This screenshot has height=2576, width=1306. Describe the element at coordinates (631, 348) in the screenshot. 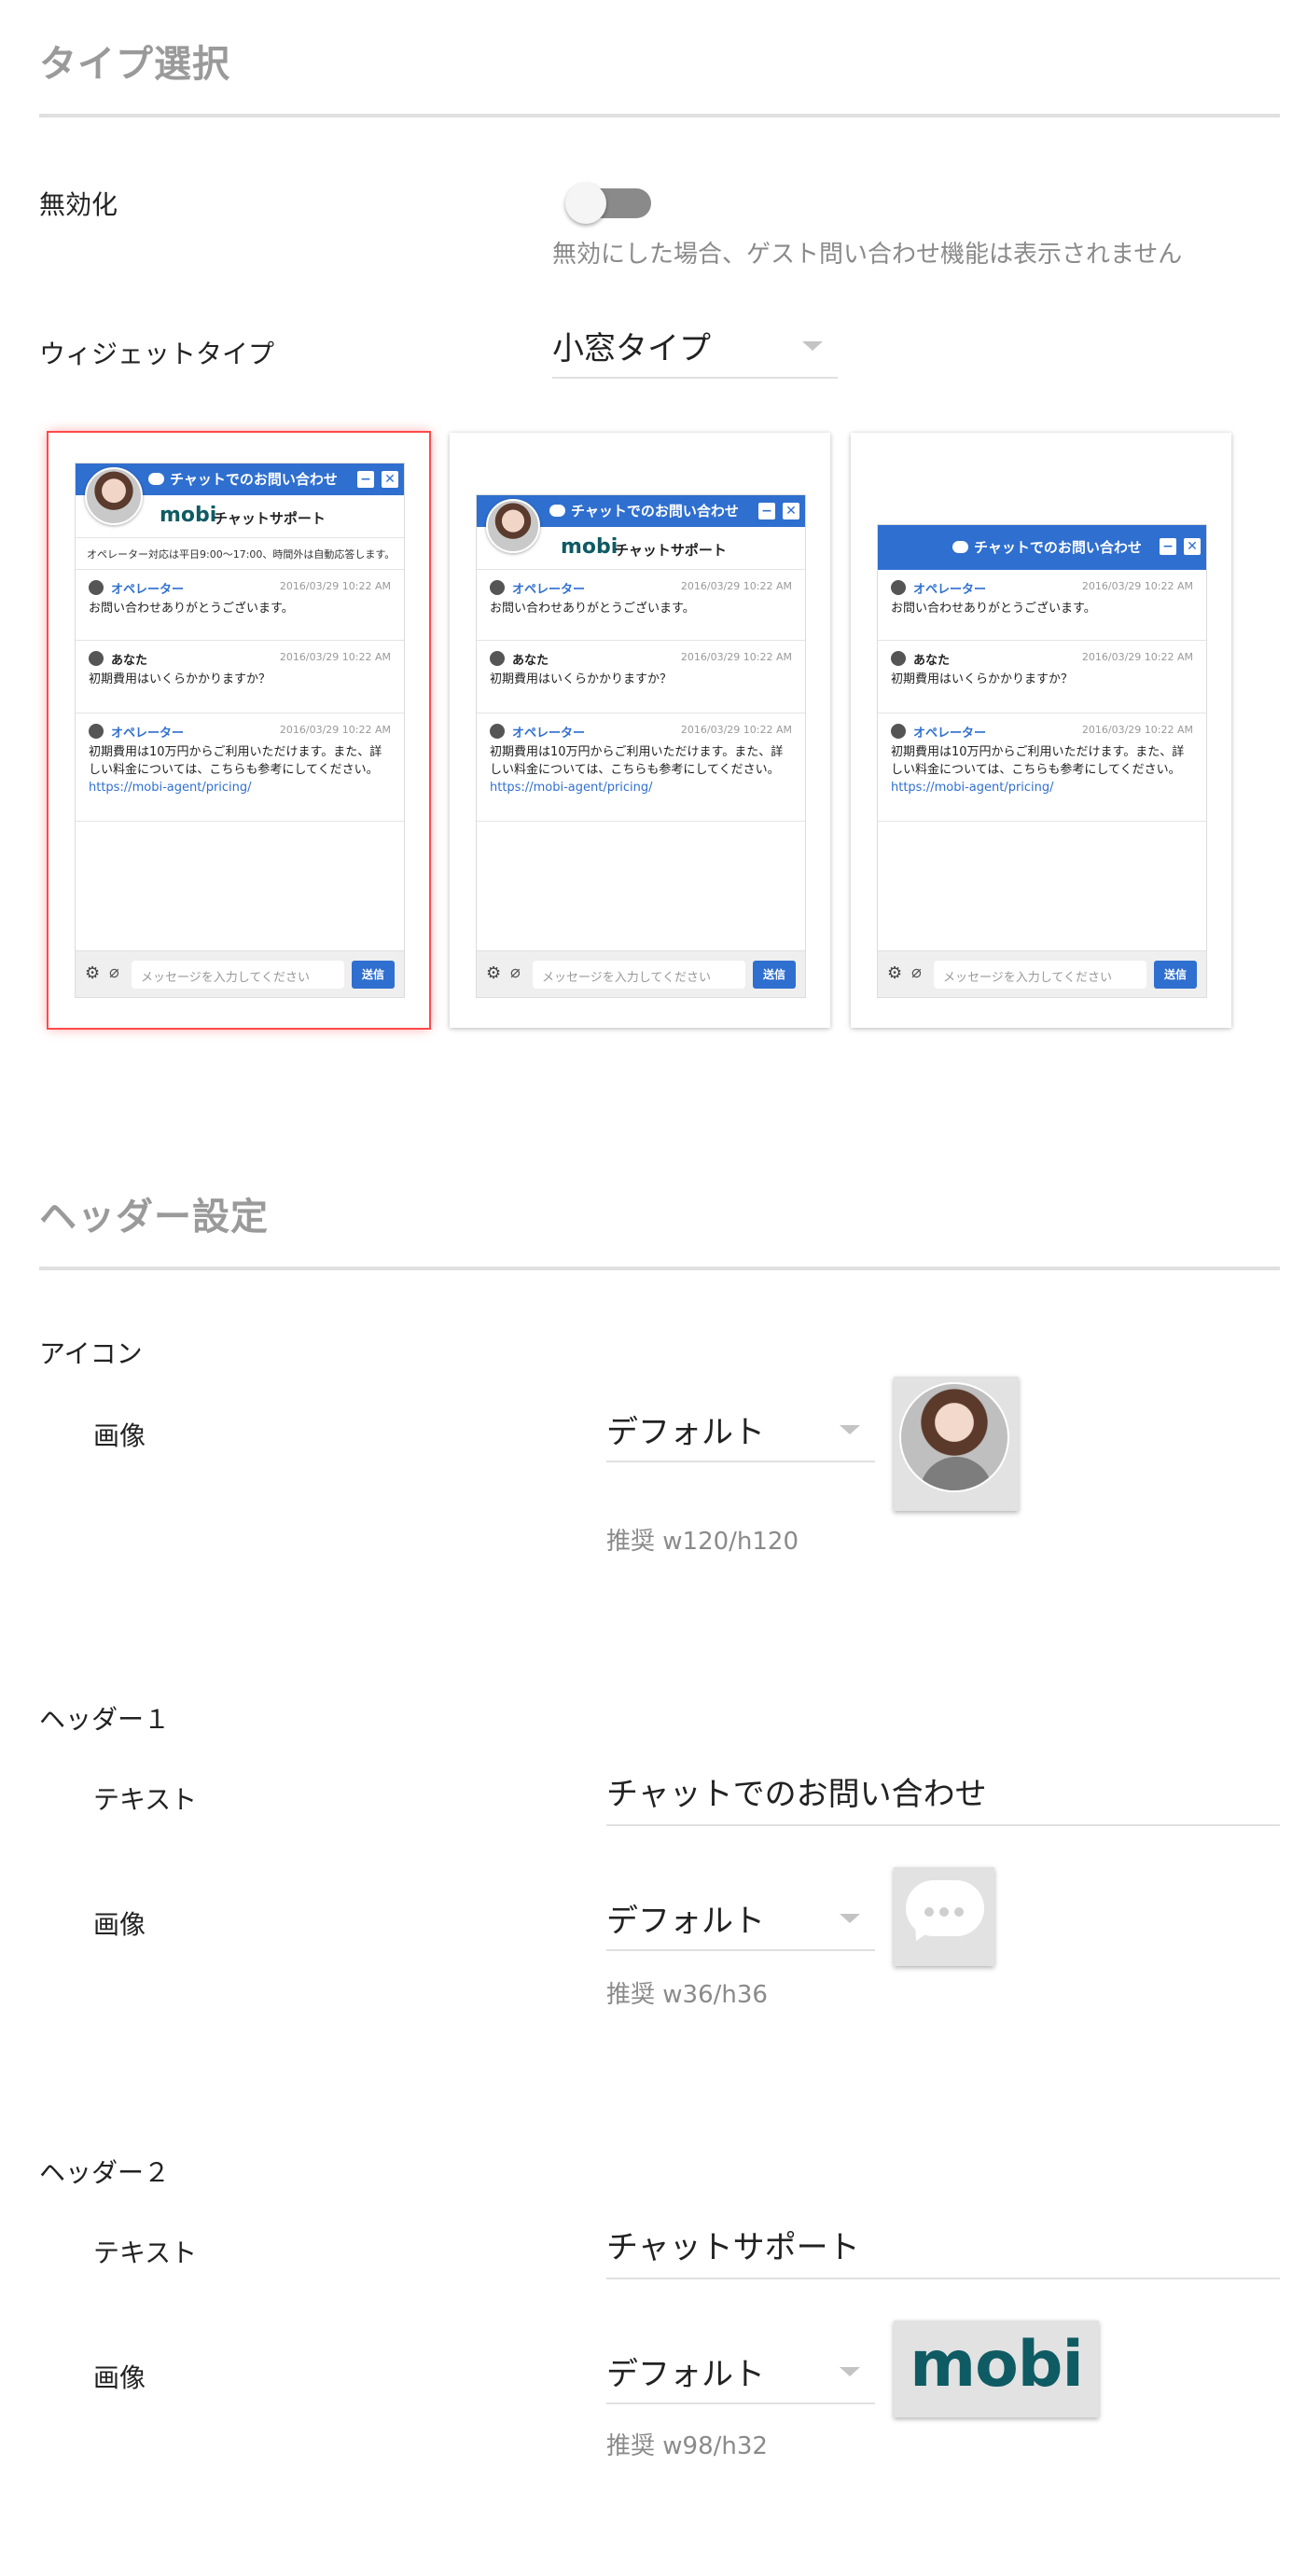

I see `widget-type-value: 小窓タイプ` at that location.